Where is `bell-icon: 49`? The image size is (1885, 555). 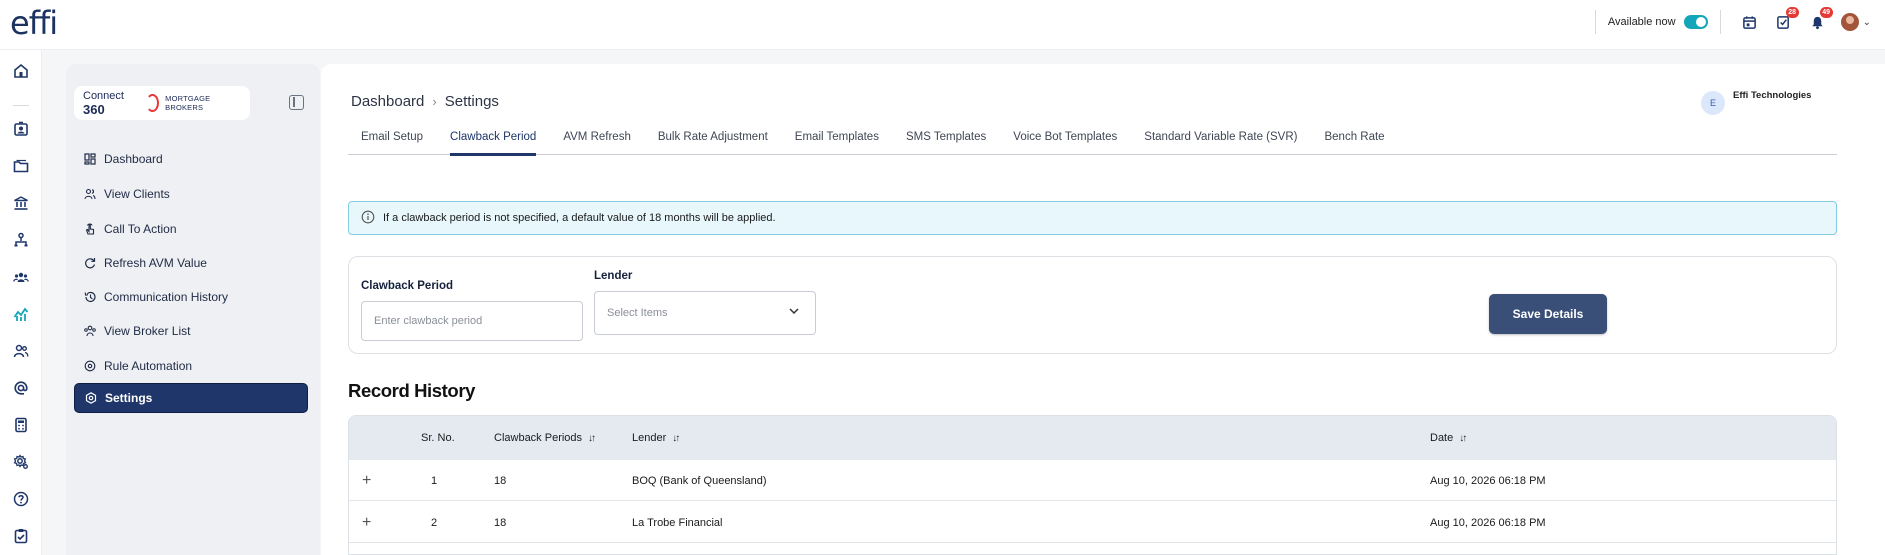 bell-icon: 49 is located at coordinates (1818, 22).